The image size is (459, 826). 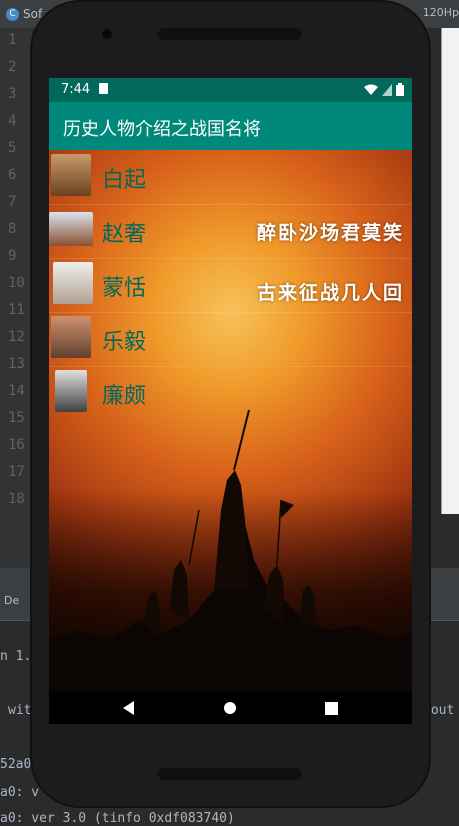 I want to click on recents-square-icon, so click(x=331, y=708).